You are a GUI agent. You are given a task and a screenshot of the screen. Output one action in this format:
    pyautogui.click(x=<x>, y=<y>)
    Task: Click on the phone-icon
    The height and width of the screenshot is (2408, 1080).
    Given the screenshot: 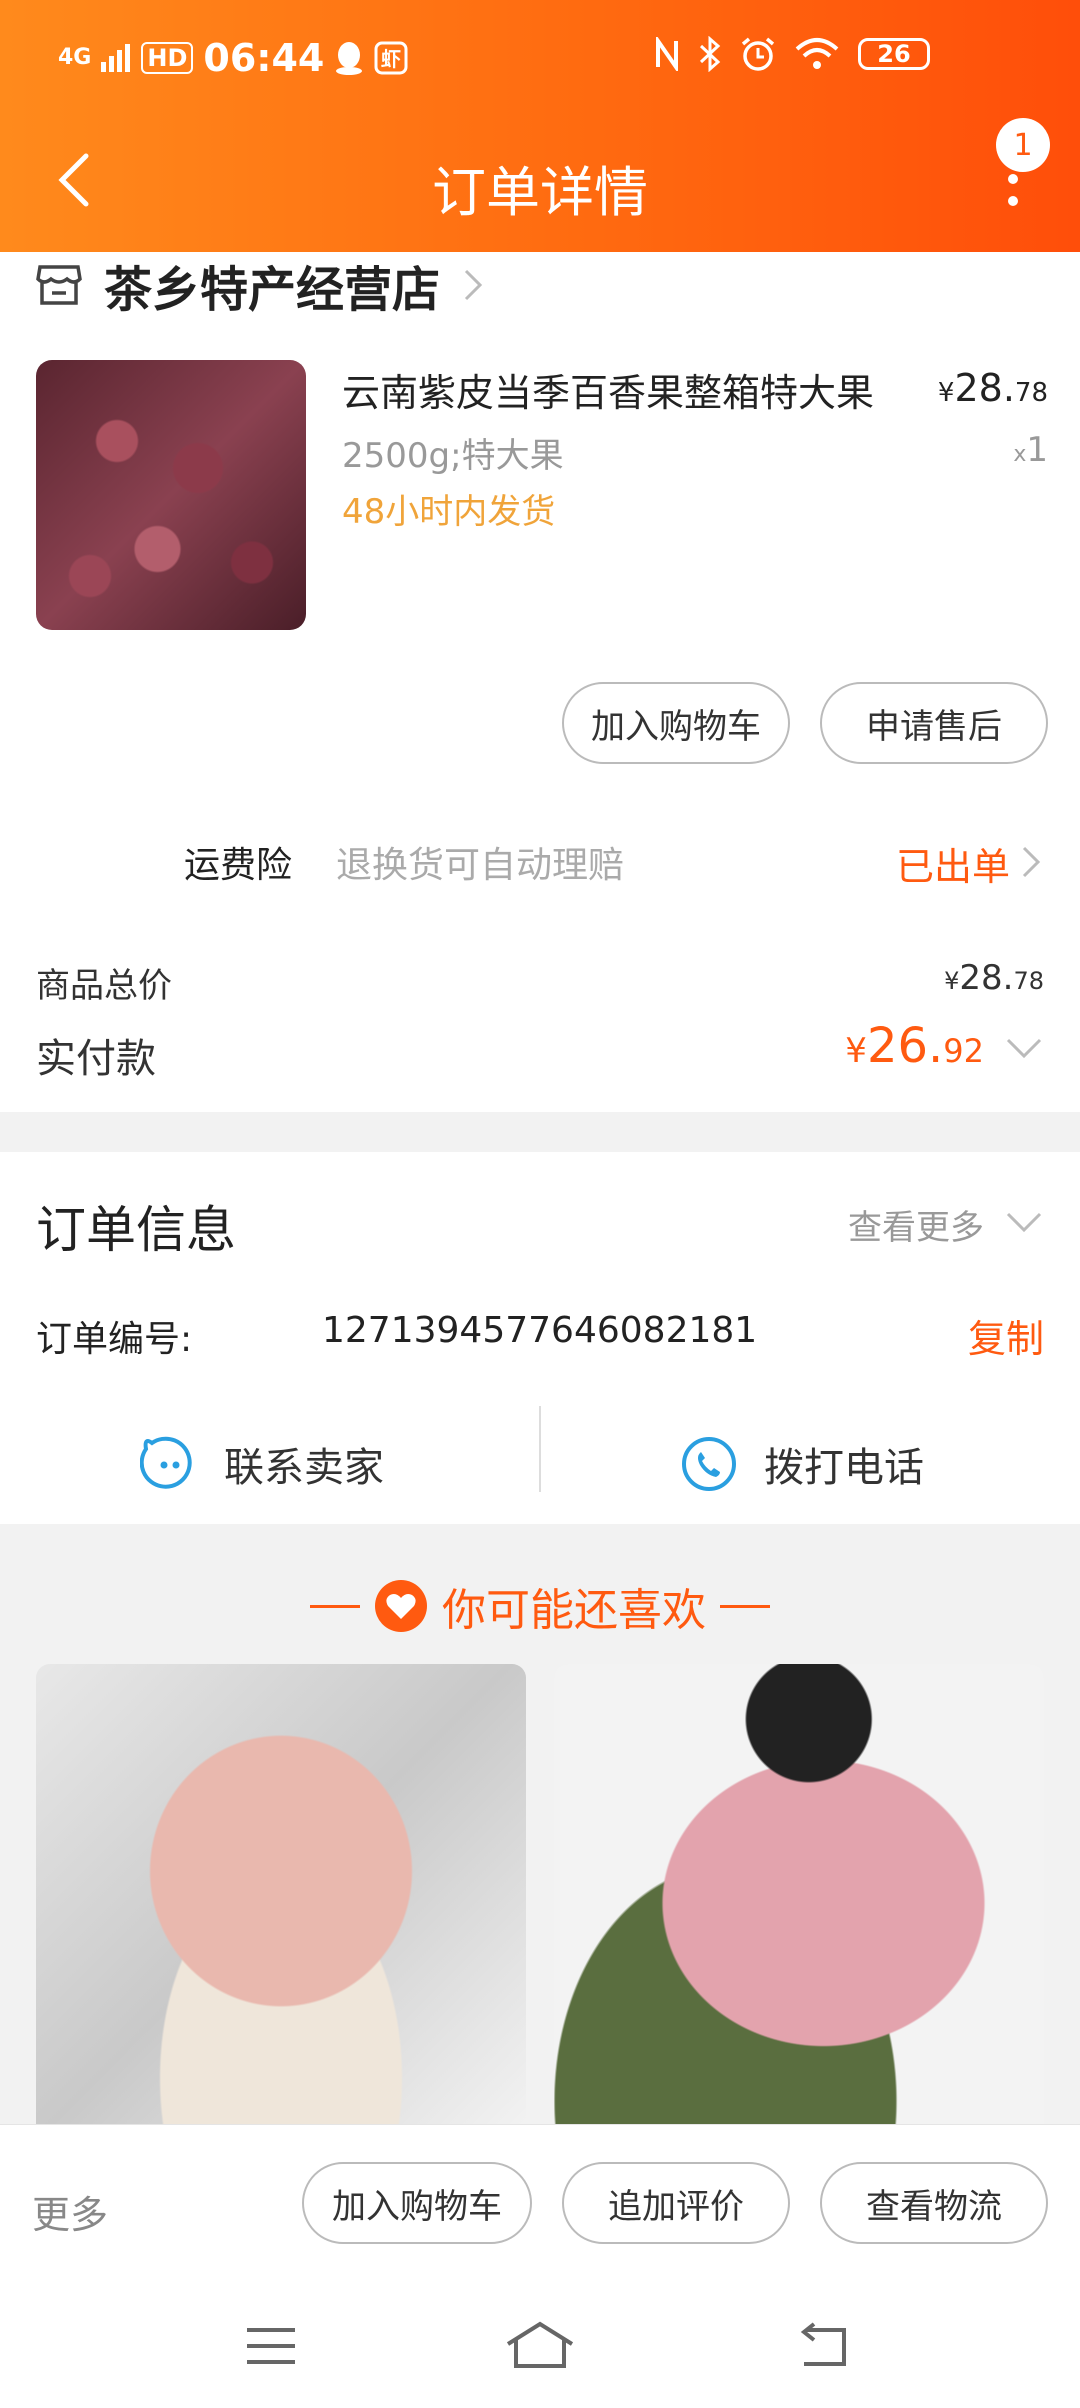 What is the action you would take?
    pyautogui.click(x=709, y=1464)
    